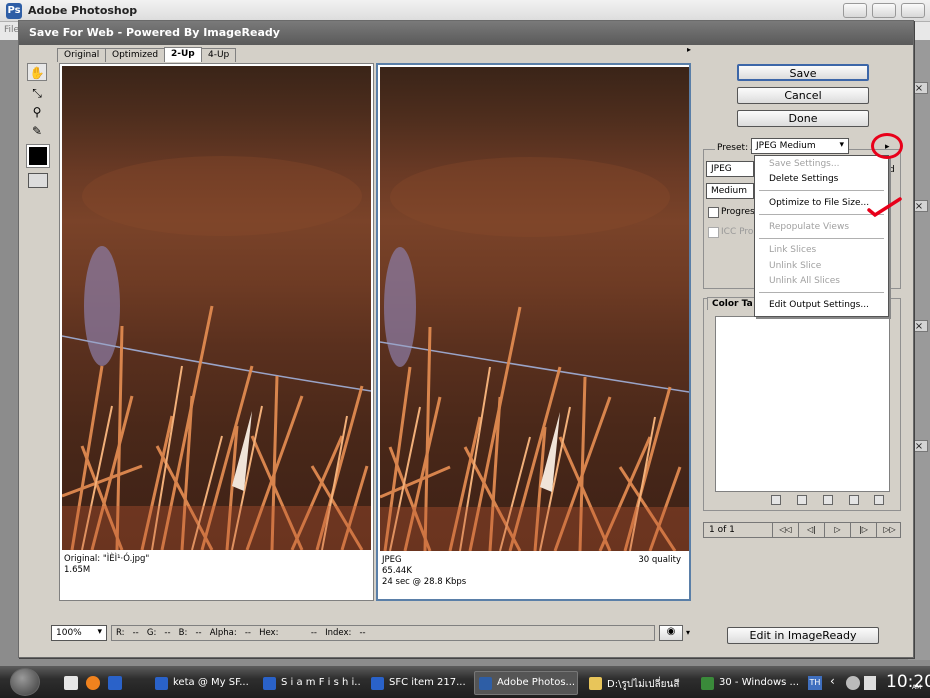 Image resolution: width=930 pixels, height=698 pixels. Describe the element at coordinates (870, 683) in the screenshot. I see `volume-icon` at that location.